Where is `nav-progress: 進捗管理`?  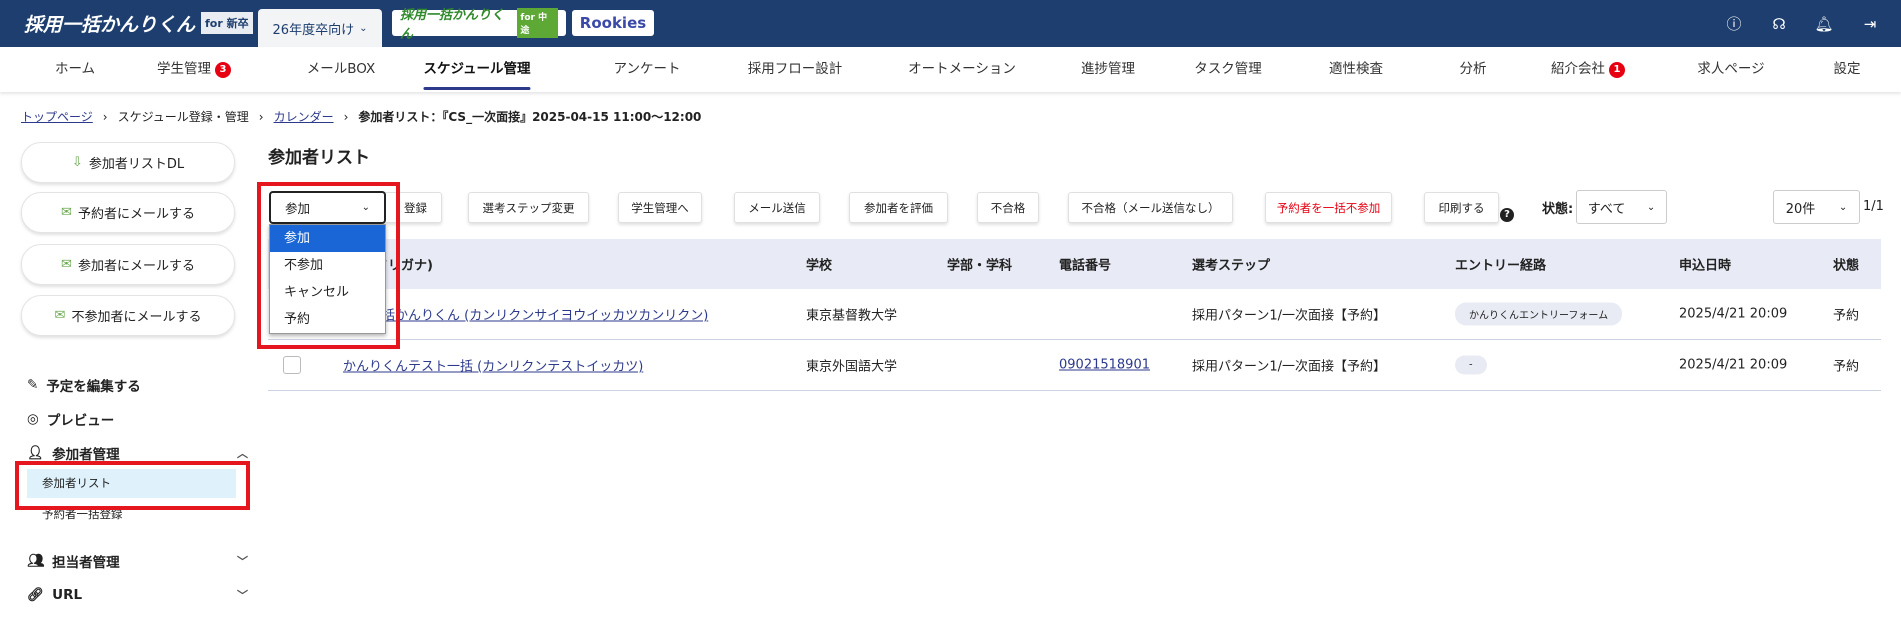
nav-progress: 進捗管理 is located at coordinates (1108, 69).